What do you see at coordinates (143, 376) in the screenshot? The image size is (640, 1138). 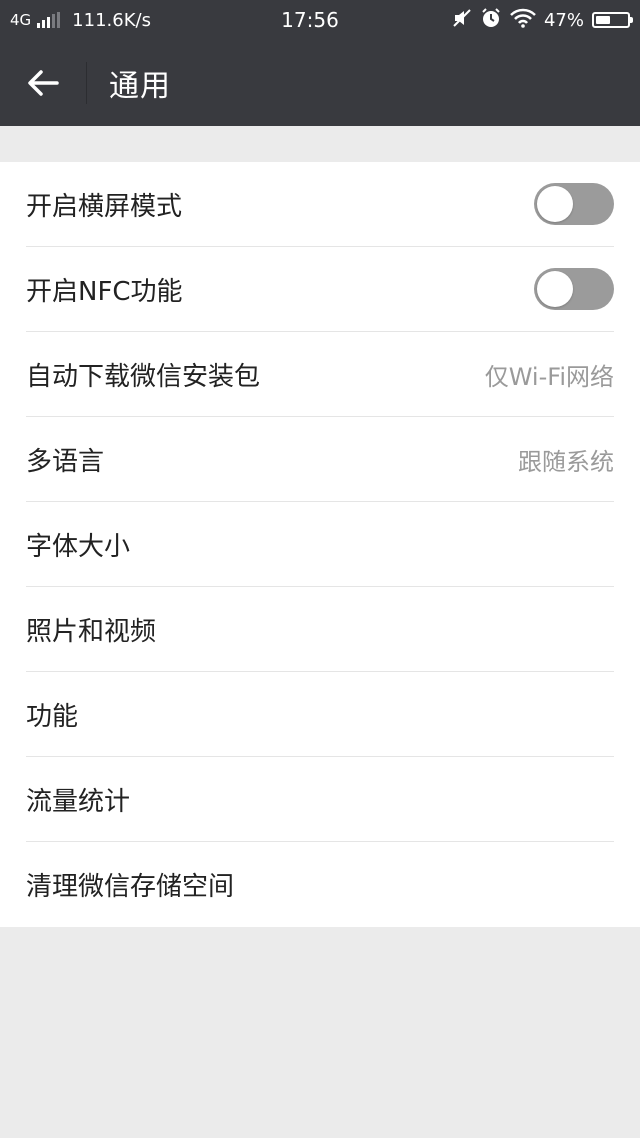 I see `setting-label: 自动下载微信安装包` at bounding box center [143, 376].